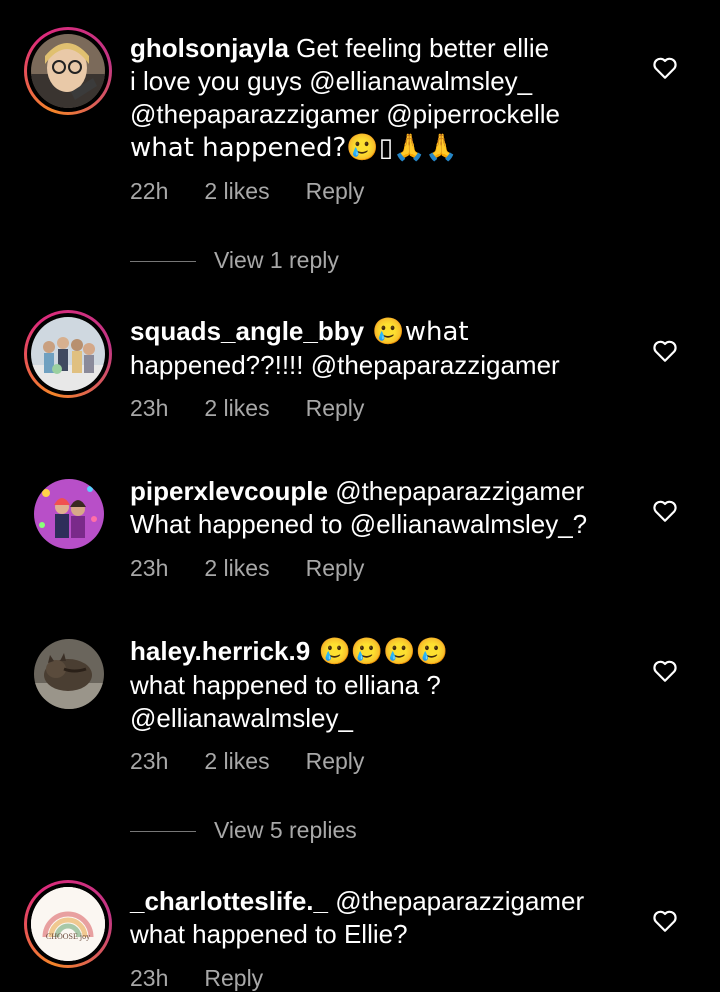 This screenshot has width=720, height=992. I want to click on comment-body: happened??!!!! @thepaparazzigamer, so click(345, 365).